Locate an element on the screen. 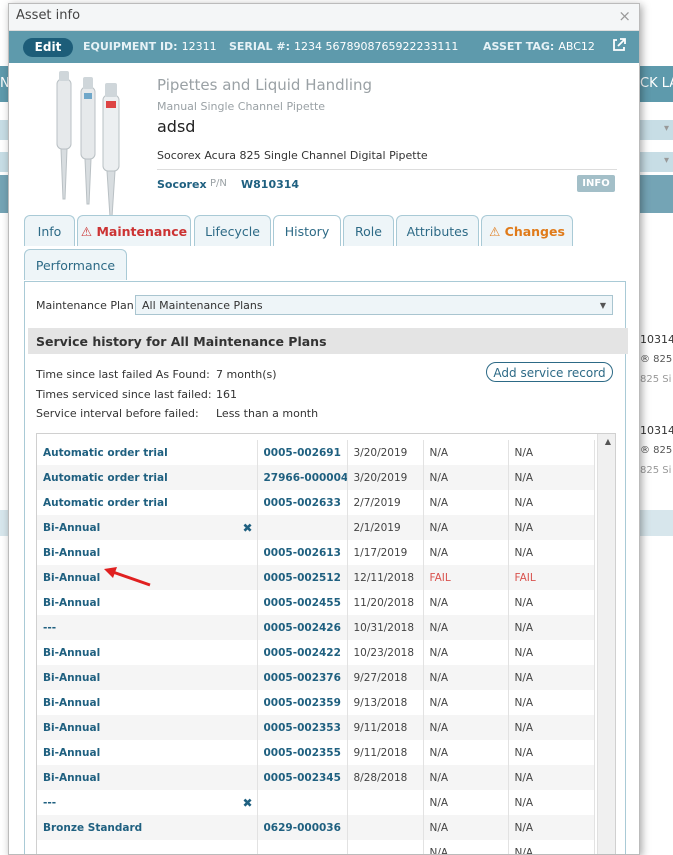  tab-performance: Performance is located at coordinates (75, 264).